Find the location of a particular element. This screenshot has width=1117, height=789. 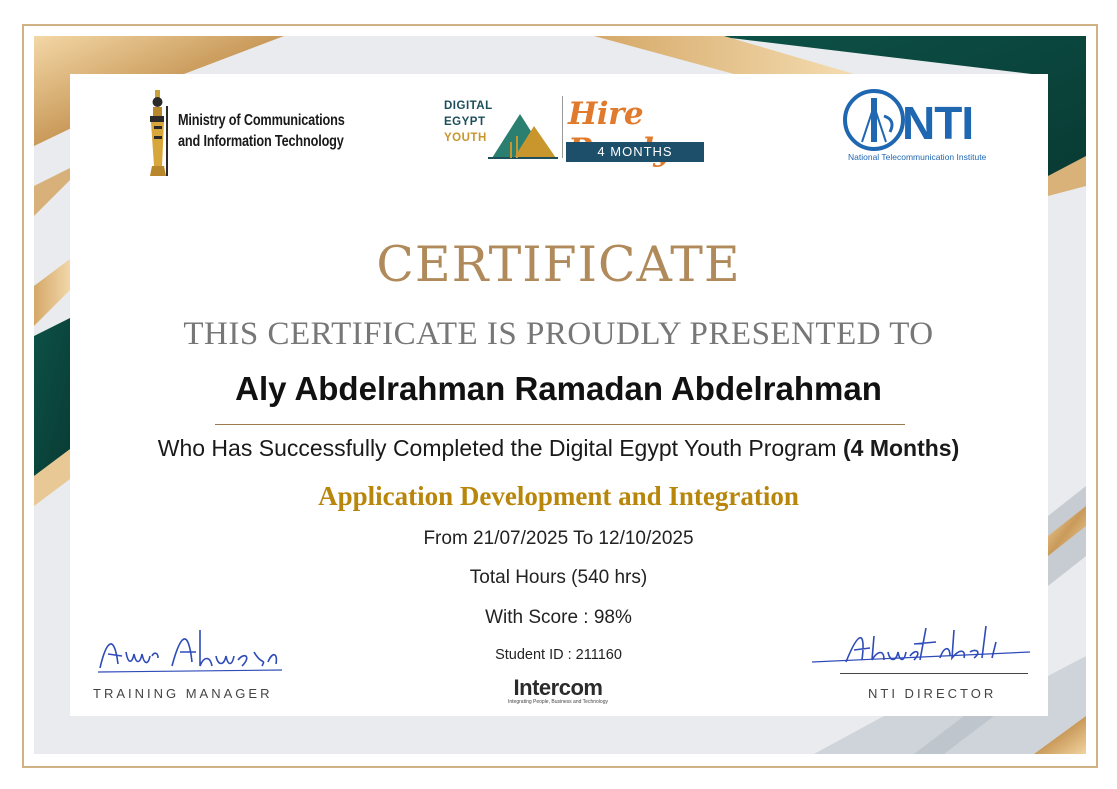

logo-divider is located at coordinates (562, 127).